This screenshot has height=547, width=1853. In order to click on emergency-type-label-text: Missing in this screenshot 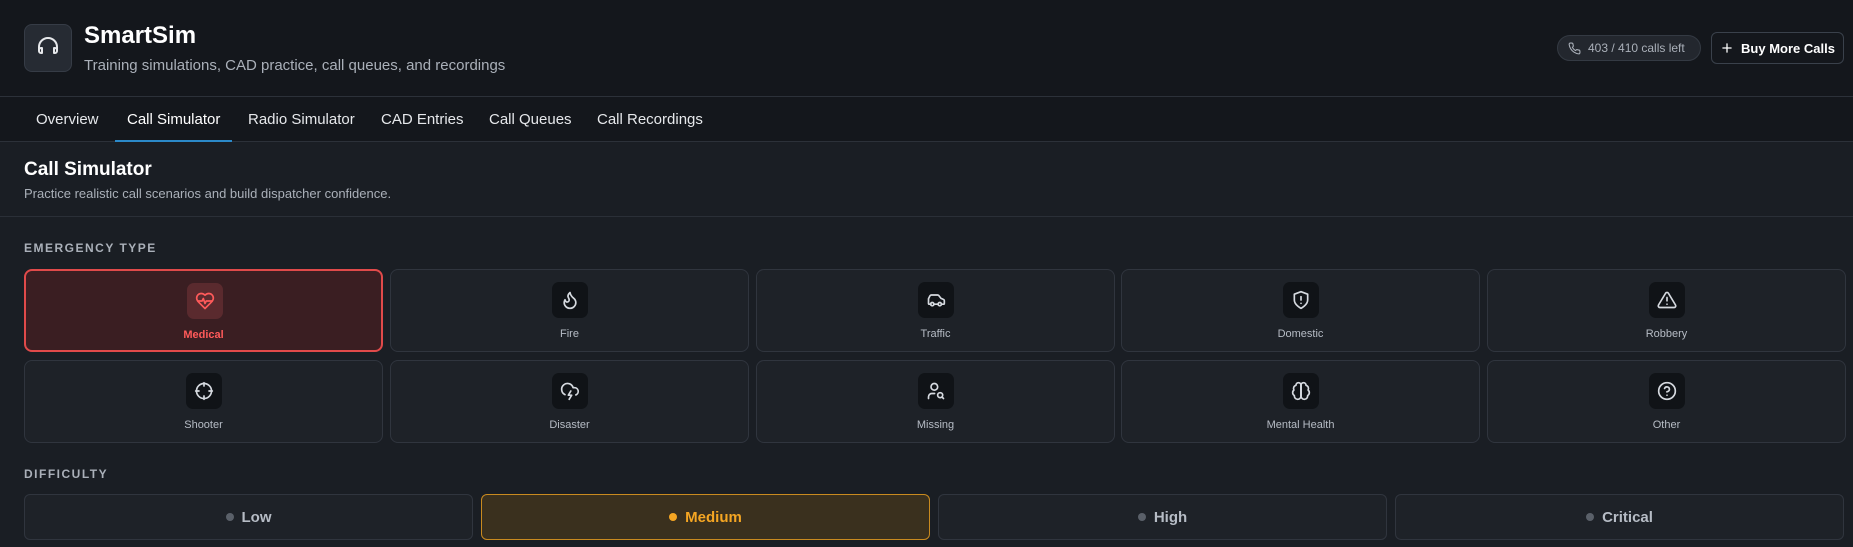, I will do `click(935, 425)`.